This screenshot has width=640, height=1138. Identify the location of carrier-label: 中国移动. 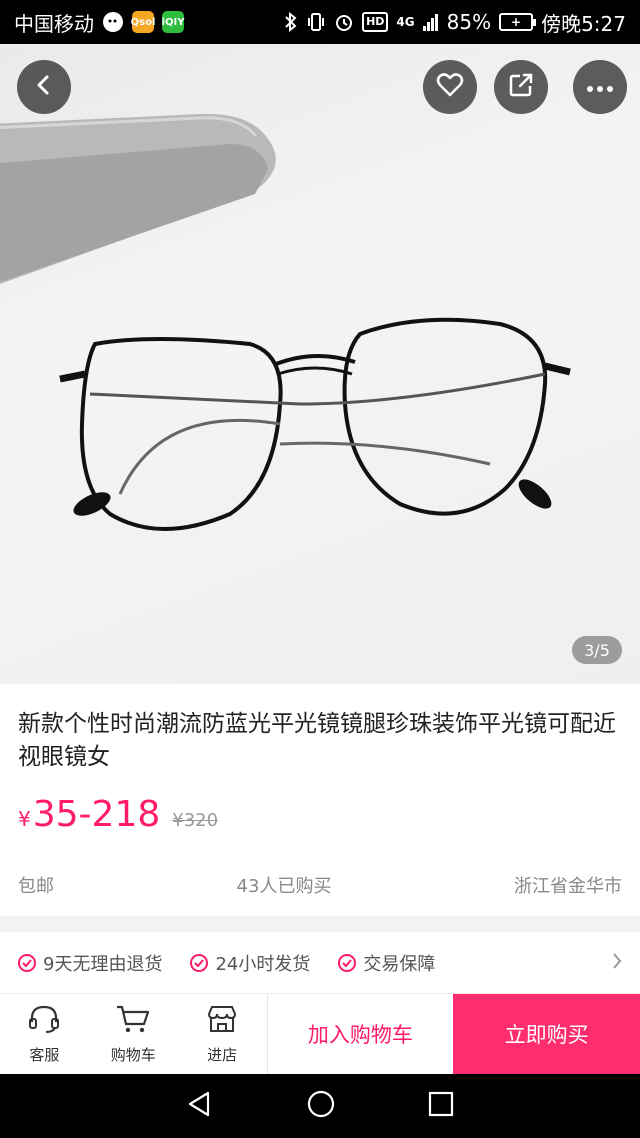
(54, 23).